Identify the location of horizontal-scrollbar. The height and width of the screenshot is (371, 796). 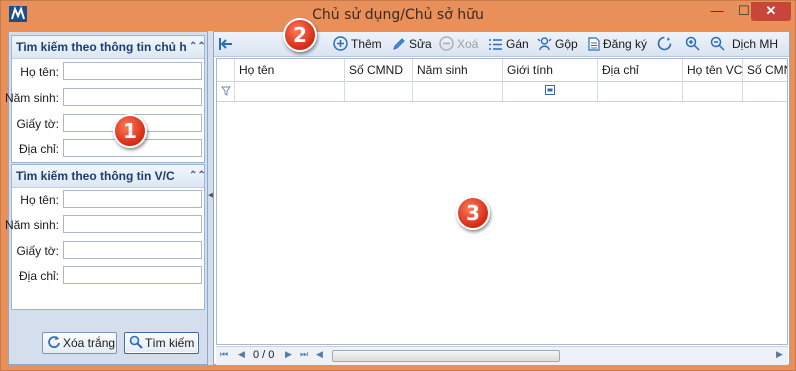
(547, 356).